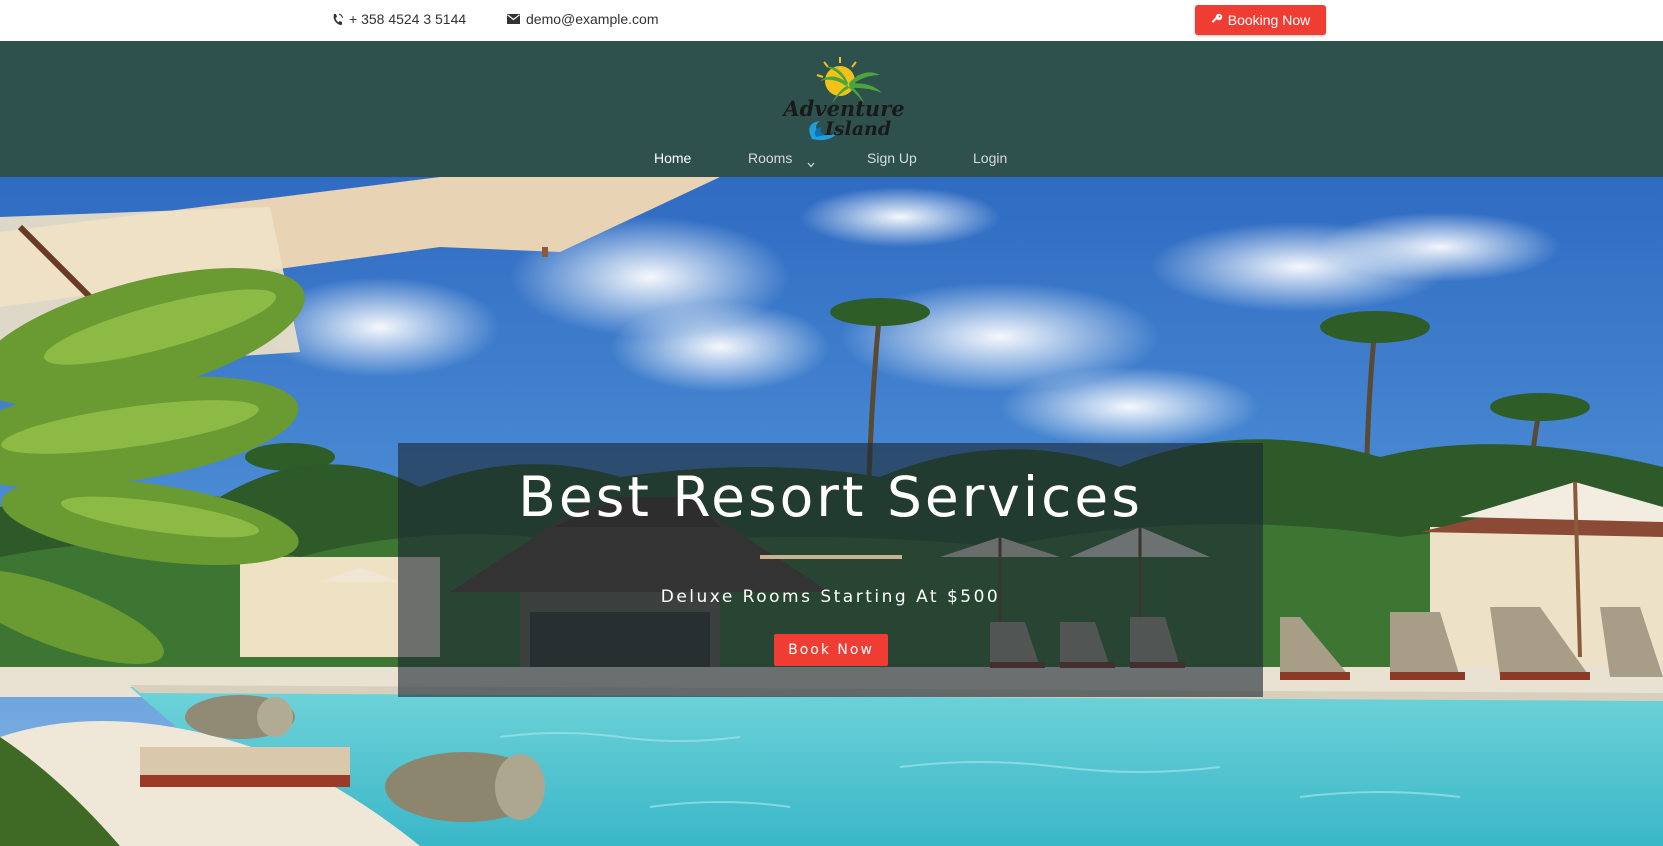  I want to click on booking-now-button: Booking Now, so click(1260, 20).